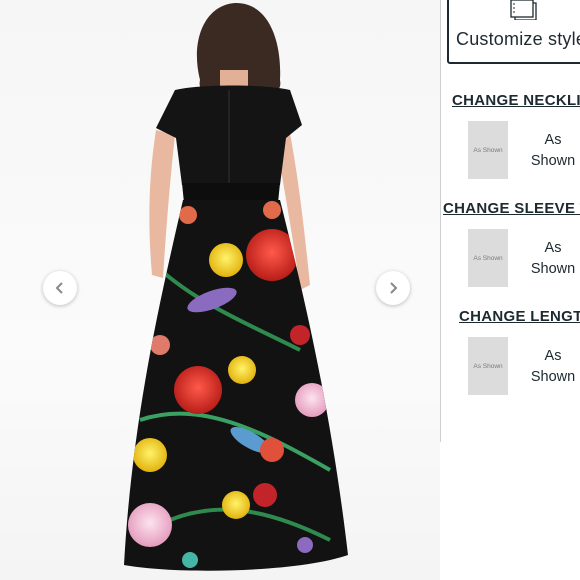 This screenshot has height=580, width=580. I want to click on next-image-button, so click(393, 288).